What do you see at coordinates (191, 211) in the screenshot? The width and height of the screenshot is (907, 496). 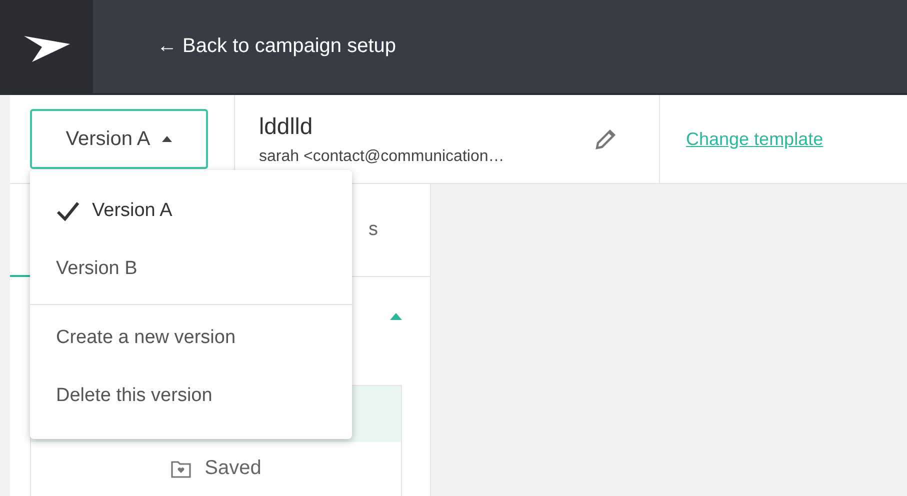 I see `version-menu-item: Version A` at bounding box center [191, 211].